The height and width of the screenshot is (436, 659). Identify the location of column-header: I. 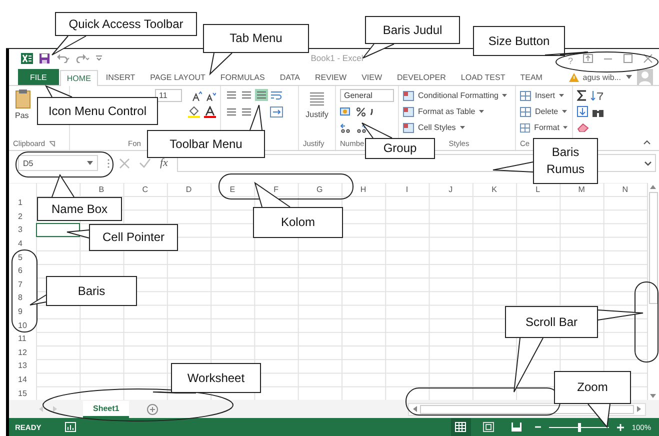
(407, 189).